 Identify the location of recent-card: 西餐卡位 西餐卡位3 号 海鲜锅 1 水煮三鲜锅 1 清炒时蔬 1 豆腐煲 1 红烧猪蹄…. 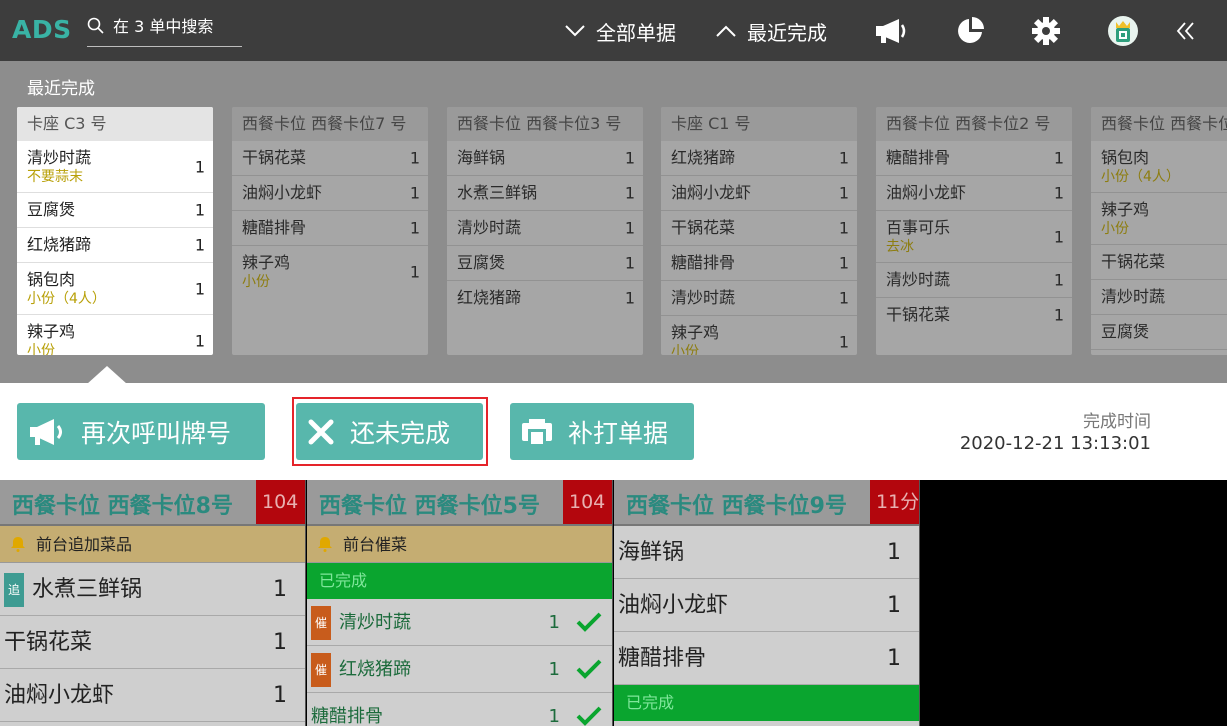
(545, 231).